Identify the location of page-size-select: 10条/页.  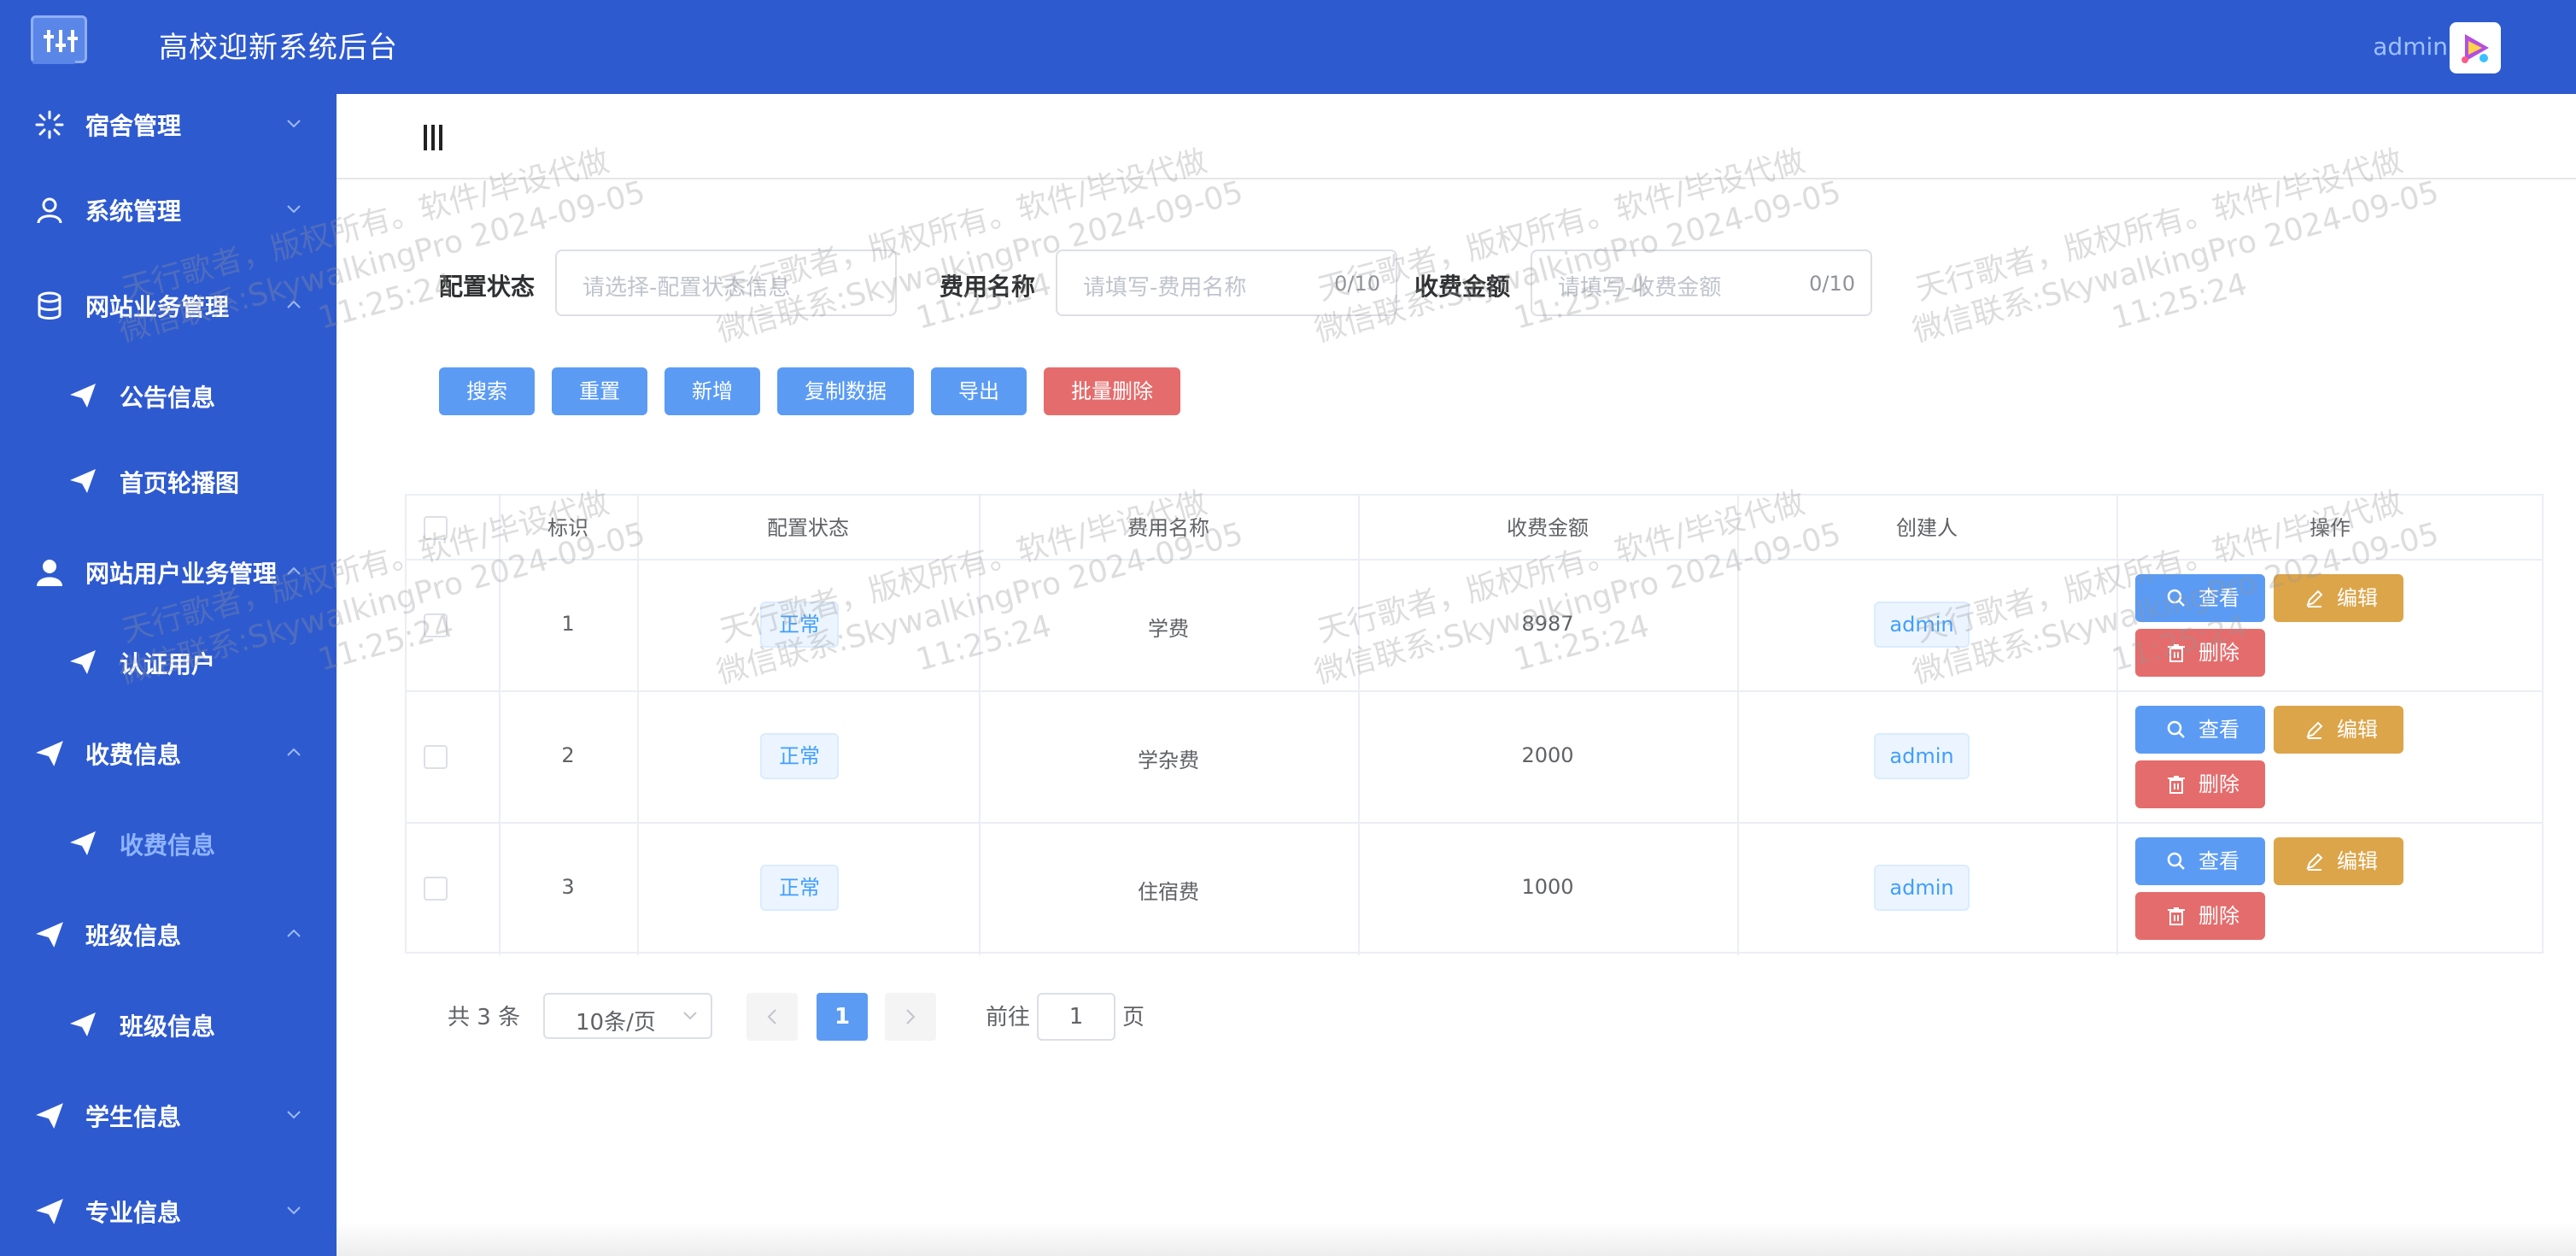
(627, 1016).